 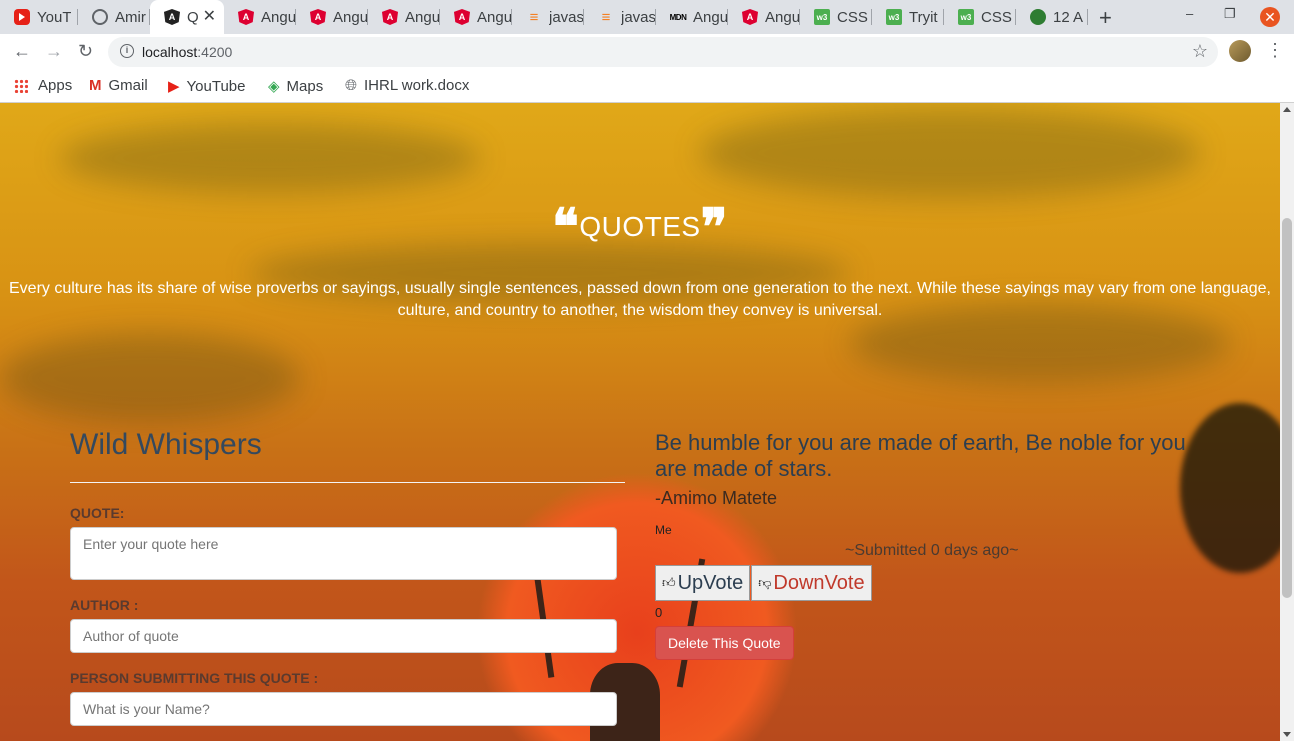 I want to click on github-icon, so click(x=100, y=17).